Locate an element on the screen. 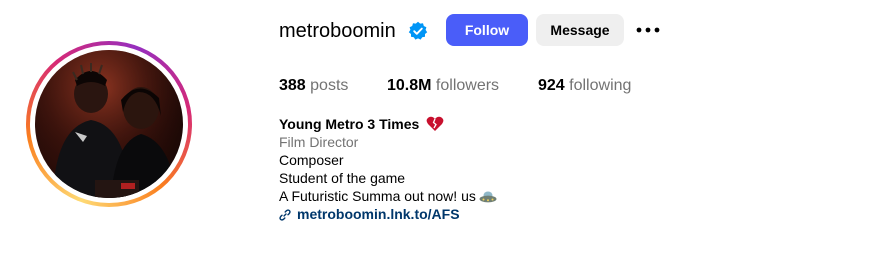 The width and height of the screenshot is (872, 259). following-count: 924 following is located at coordinates (584, 86).